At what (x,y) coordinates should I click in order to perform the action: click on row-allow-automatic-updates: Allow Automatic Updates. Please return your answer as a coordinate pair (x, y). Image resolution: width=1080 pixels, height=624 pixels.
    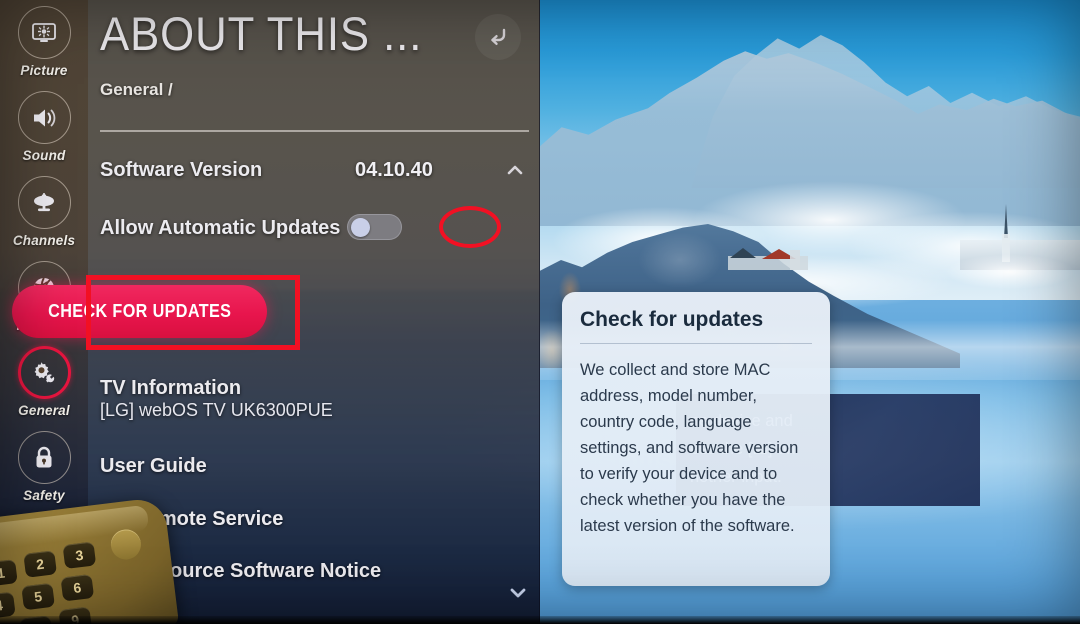
    Looking at the image, I should click on (314, 228).